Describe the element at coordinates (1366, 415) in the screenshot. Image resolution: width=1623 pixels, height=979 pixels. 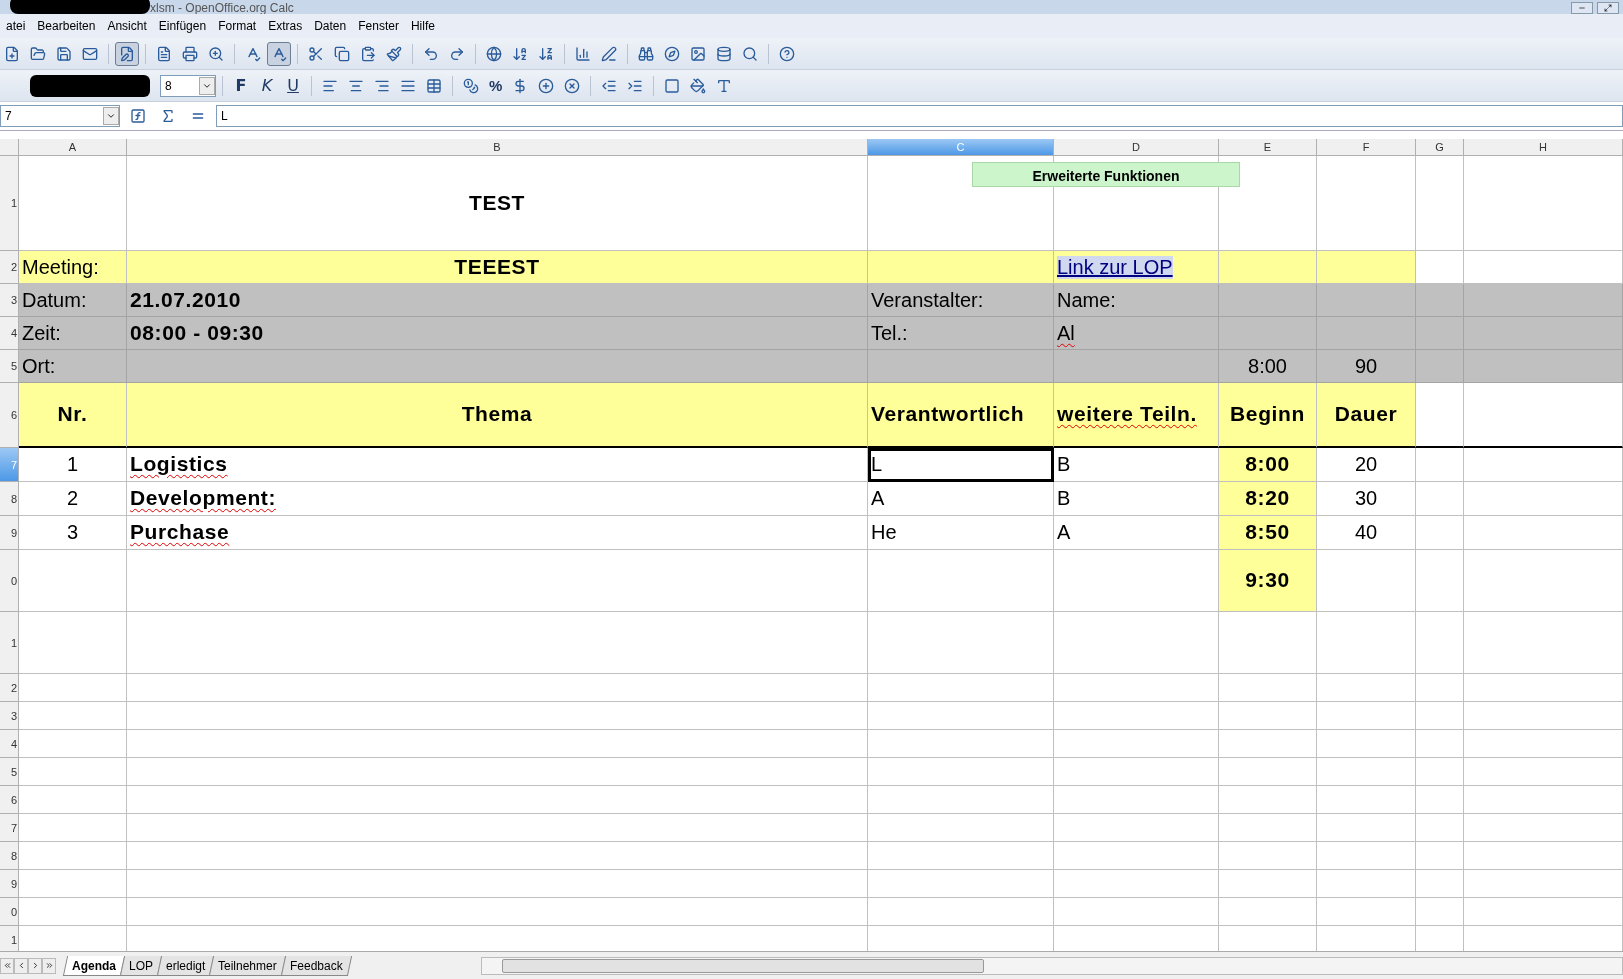
I see `table-cell: Dauer` at that location.